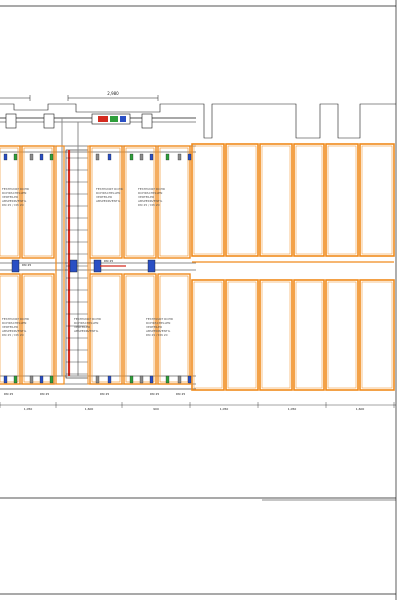 This screenshot has width=400, height=600. What do you see at coordinates (49, 121) in the screenshot?
I see `mid-pump` at bounding box center [49, 121].